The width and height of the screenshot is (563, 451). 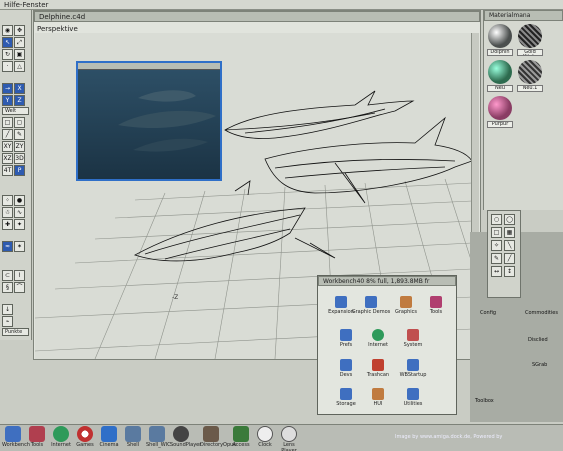 What do you see at coordinates (7, 134) in the screenshot?
I see `knife-icon: ╱` at bounding box center [7, 134].